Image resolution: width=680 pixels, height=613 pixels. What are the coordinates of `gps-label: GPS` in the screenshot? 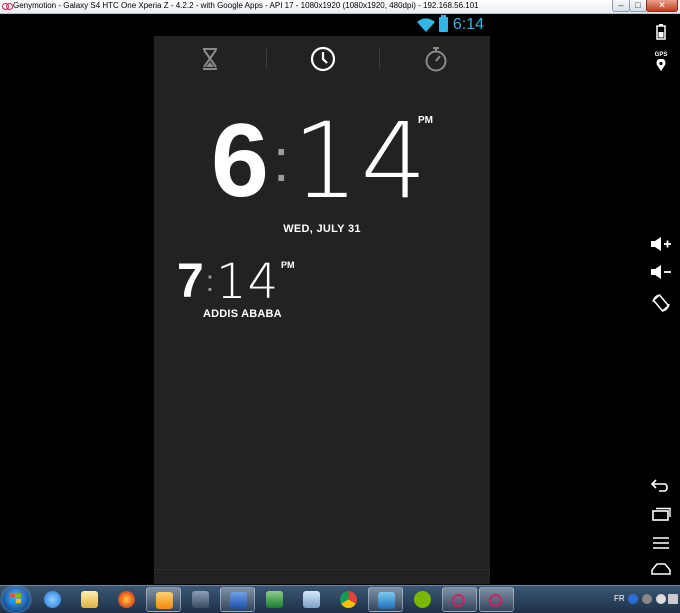 It's located at (661, 55).